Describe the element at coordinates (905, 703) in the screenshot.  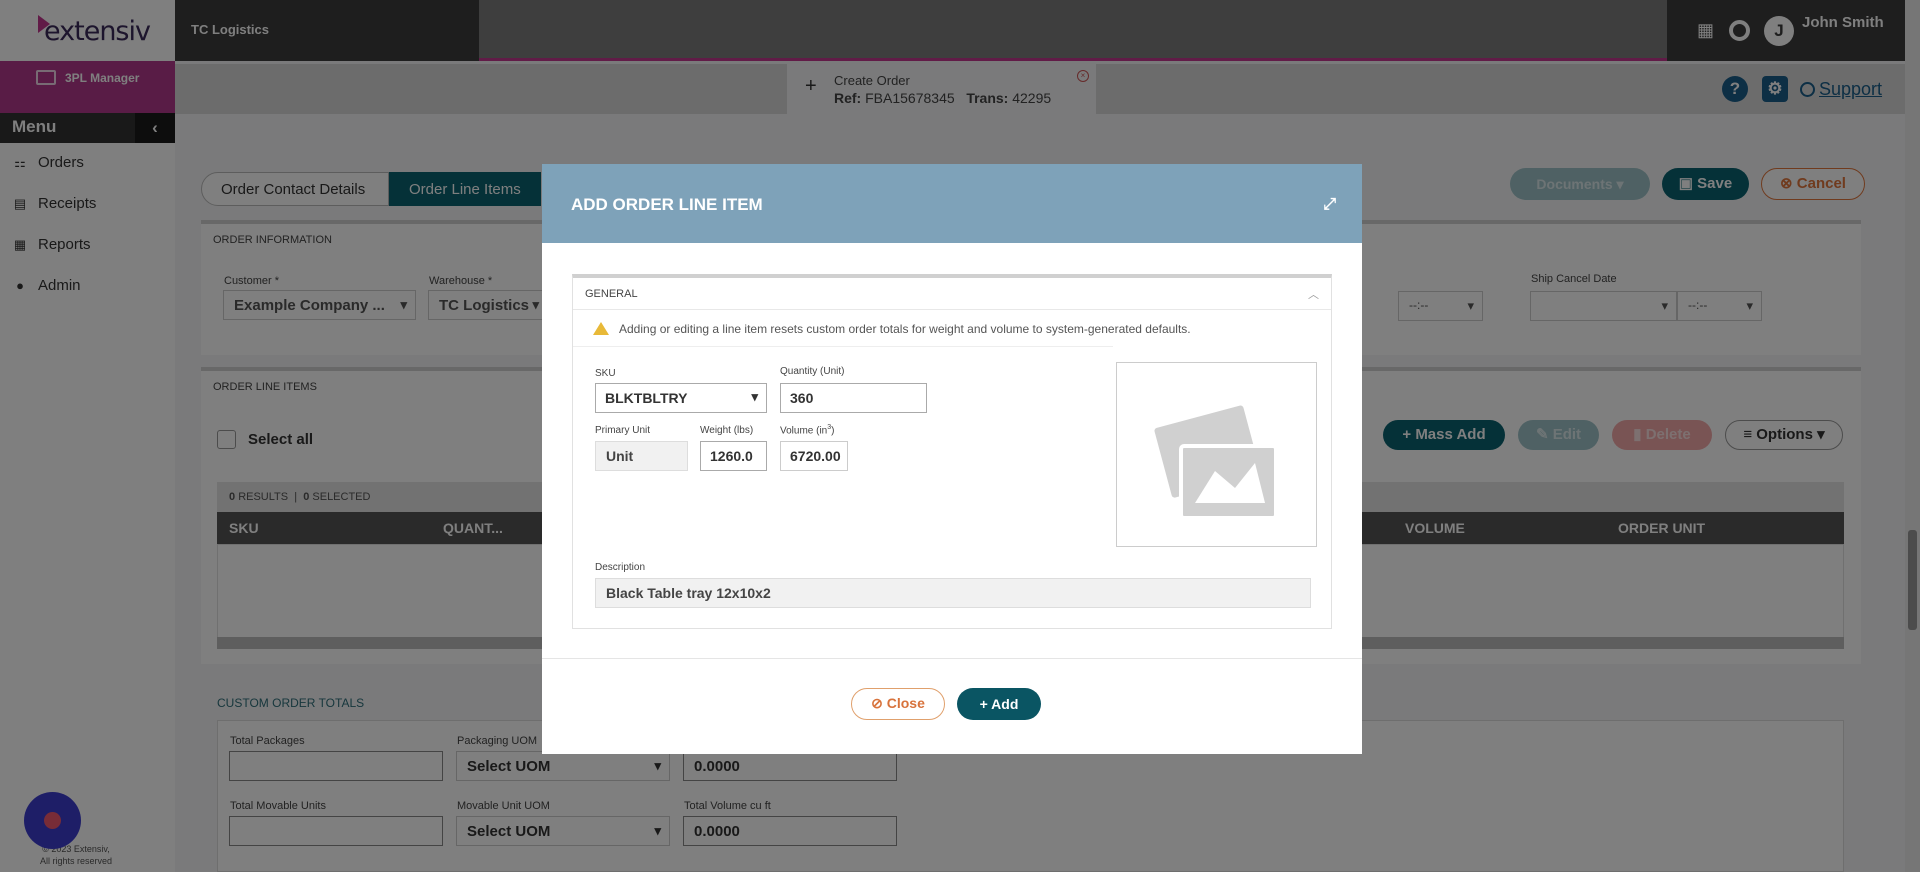
I see `close-label: Close` at that location.